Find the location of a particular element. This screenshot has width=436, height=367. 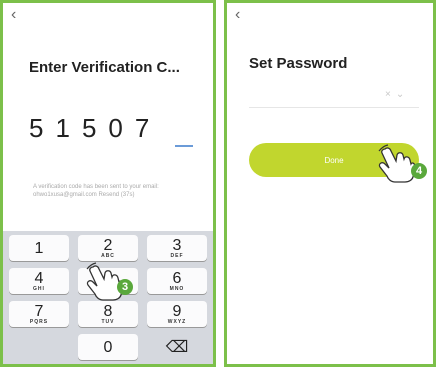

key-6: 6 MNO is located at coordinates (177, 281).